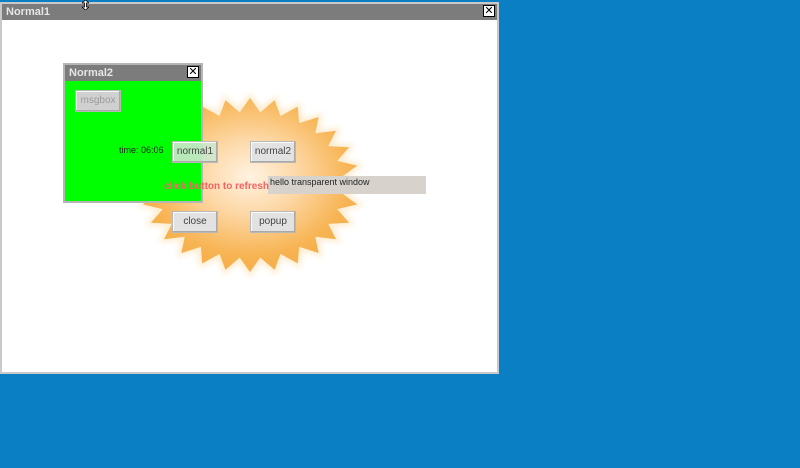 This screenshot has height=468, width=800. I want to click on popup-button: popup, so click(273, 222).